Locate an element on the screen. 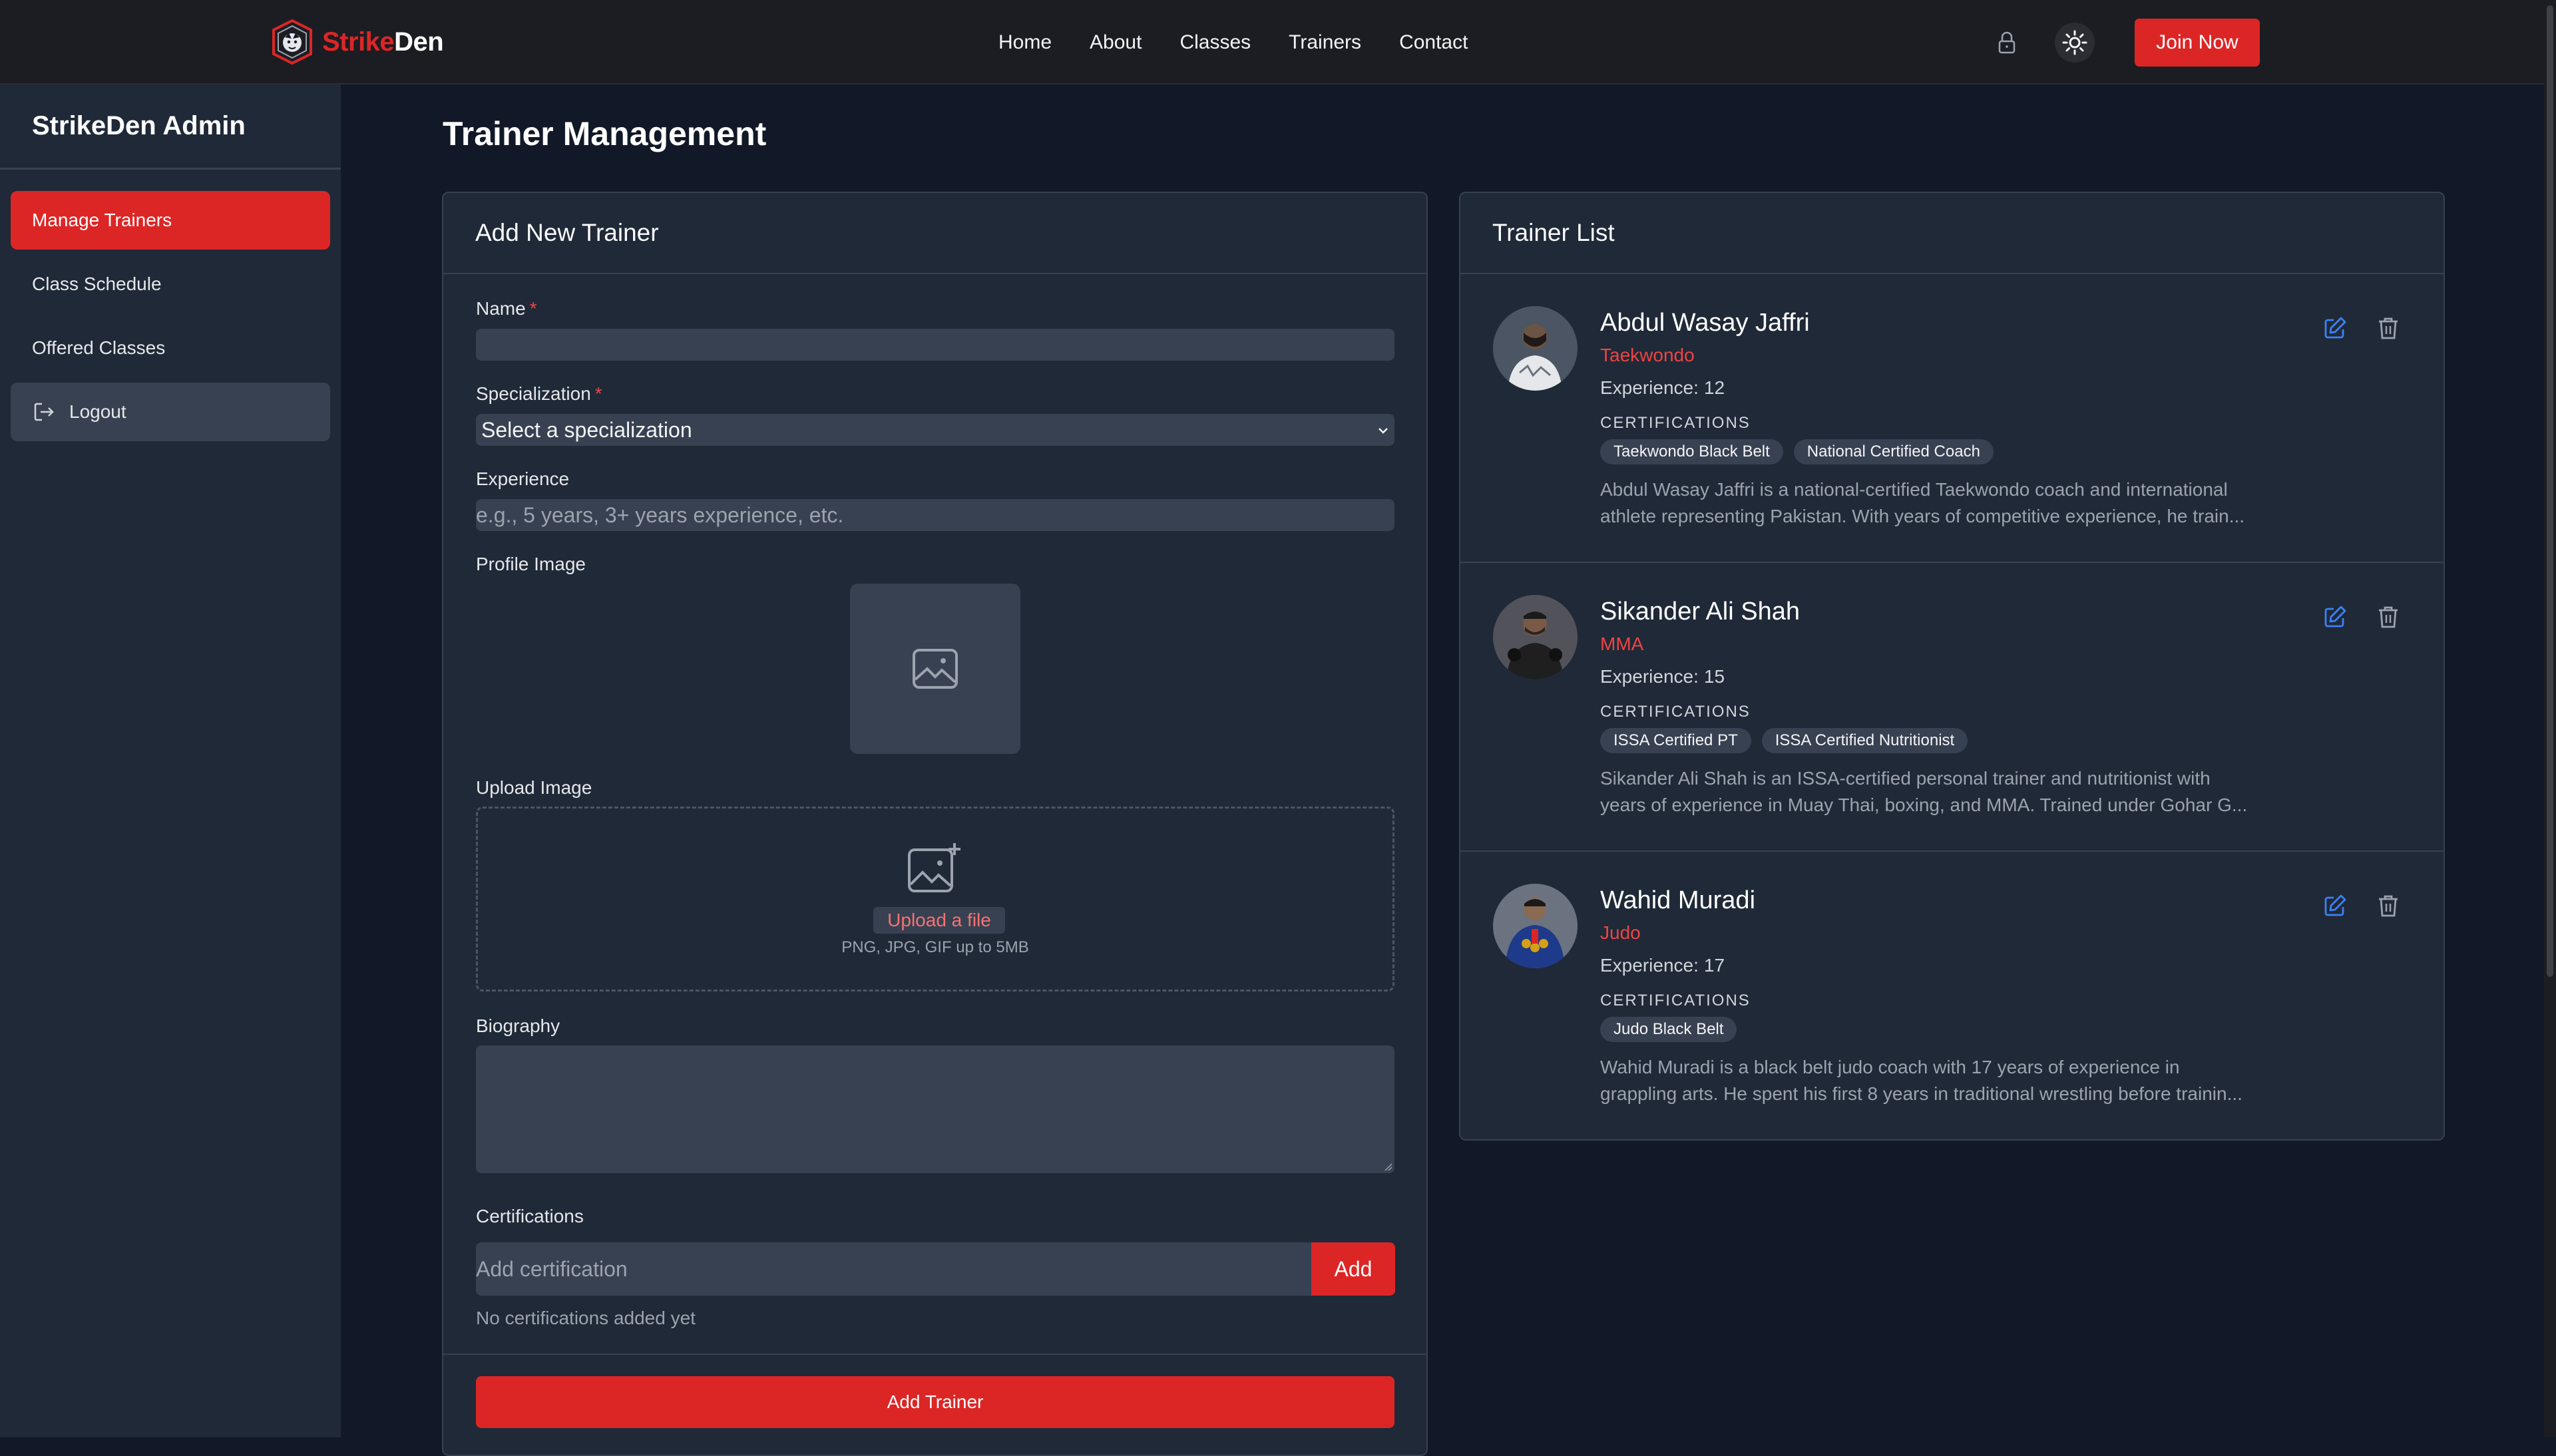  certification-input: Add certification is located at coordinates (893, 1269).